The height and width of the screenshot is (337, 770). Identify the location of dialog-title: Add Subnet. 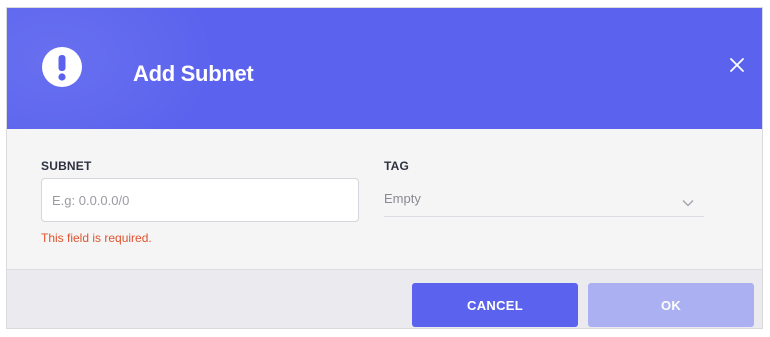
(193, 73).